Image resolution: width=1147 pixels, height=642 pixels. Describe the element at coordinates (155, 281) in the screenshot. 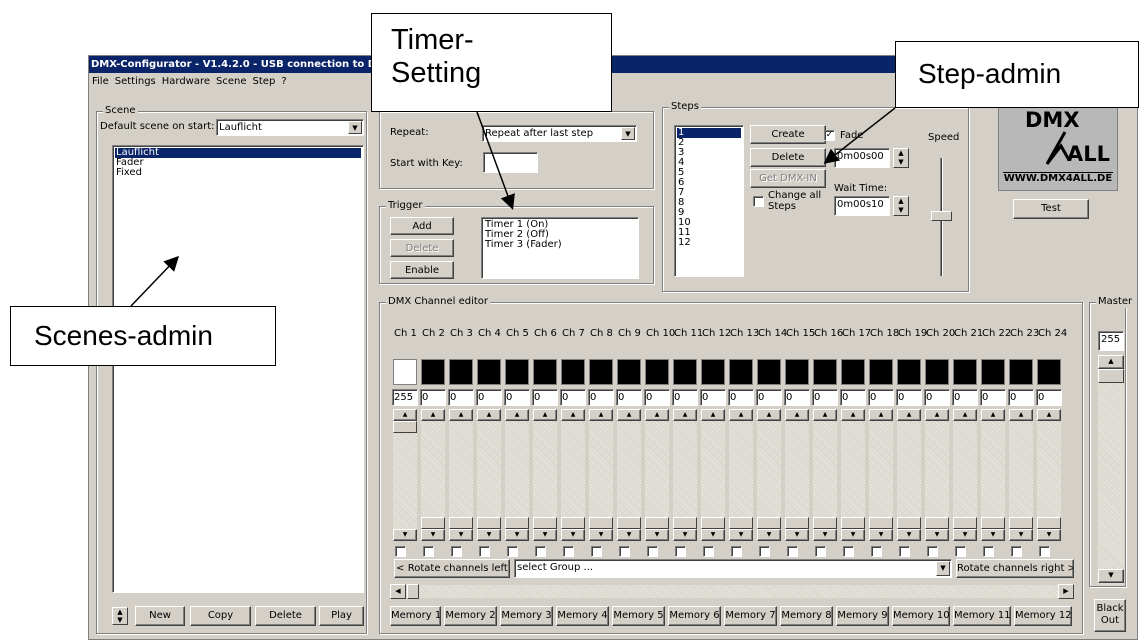

I see `scenes-arrow` at that location.